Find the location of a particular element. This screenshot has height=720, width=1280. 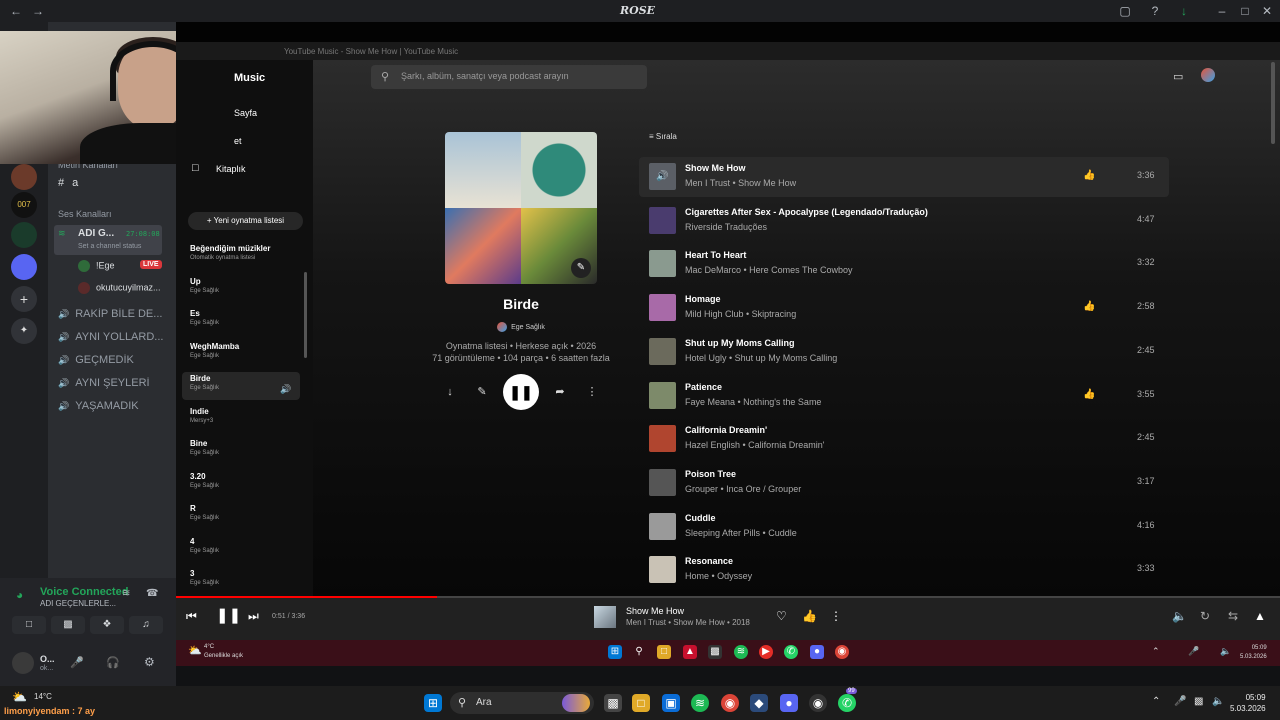

sidebar-playlist-item: Indie is located at coordinates (199, 411).